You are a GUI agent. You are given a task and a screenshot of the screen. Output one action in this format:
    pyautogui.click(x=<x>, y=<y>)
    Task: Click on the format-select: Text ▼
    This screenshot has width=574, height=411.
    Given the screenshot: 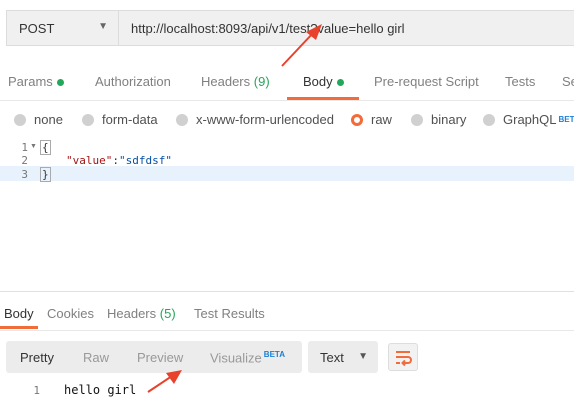 What is the action you would take?
    pyautogui.click(x=343, y=357)
    